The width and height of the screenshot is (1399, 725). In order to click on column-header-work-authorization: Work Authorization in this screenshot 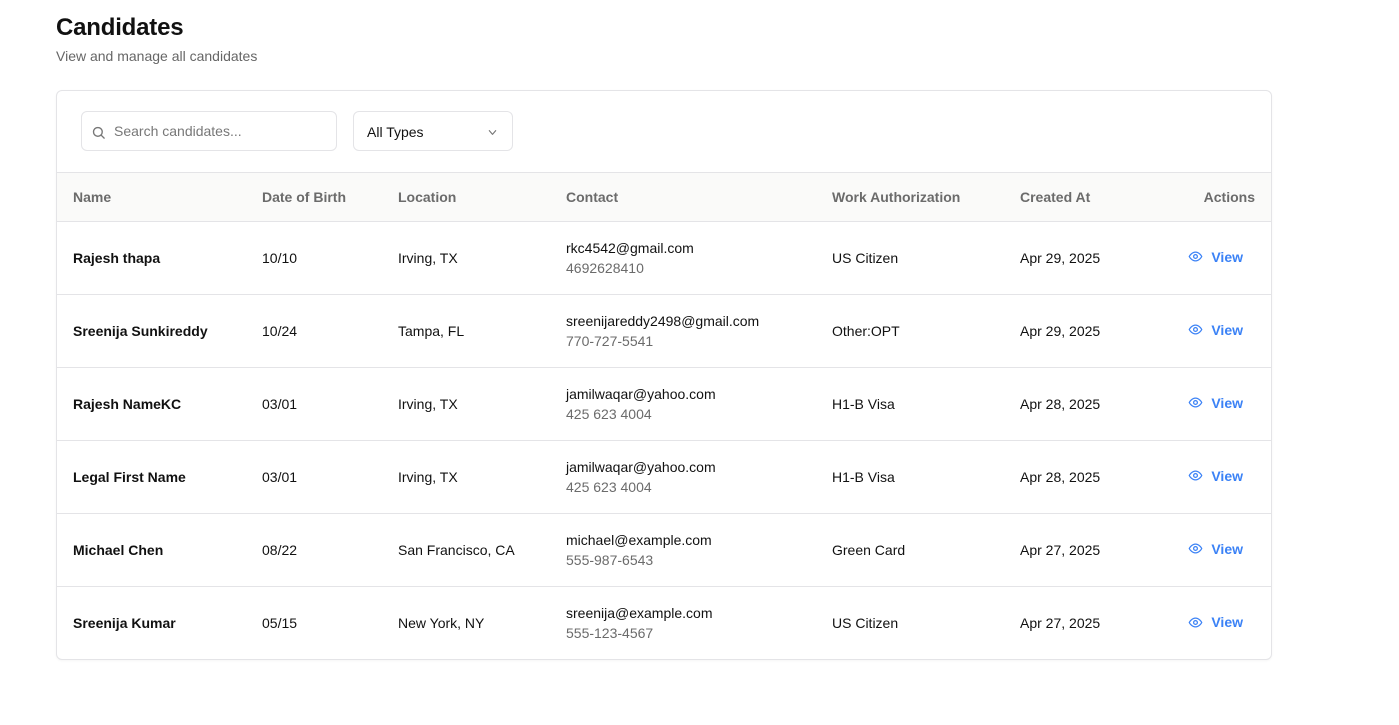, I will do `click(926, 197)`.